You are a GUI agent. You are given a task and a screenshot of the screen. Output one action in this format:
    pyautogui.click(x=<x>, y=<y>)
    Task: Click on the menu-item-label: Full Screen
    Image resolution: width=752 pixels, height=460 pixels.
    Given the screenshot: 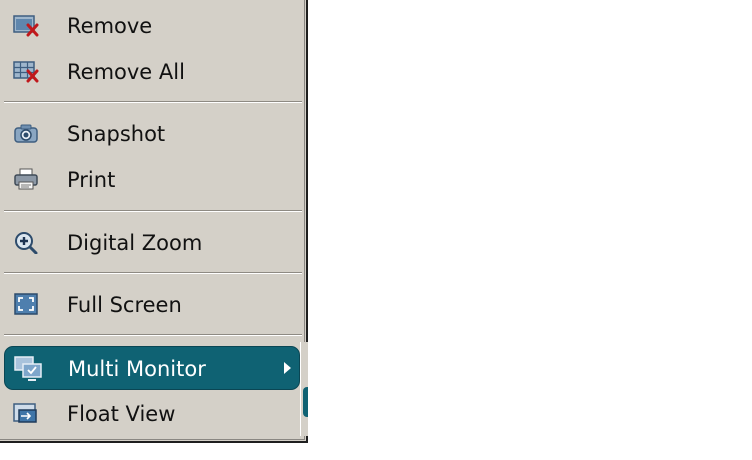 What is the action you would take?
    pyautogui.click(x=124, y=305)
    